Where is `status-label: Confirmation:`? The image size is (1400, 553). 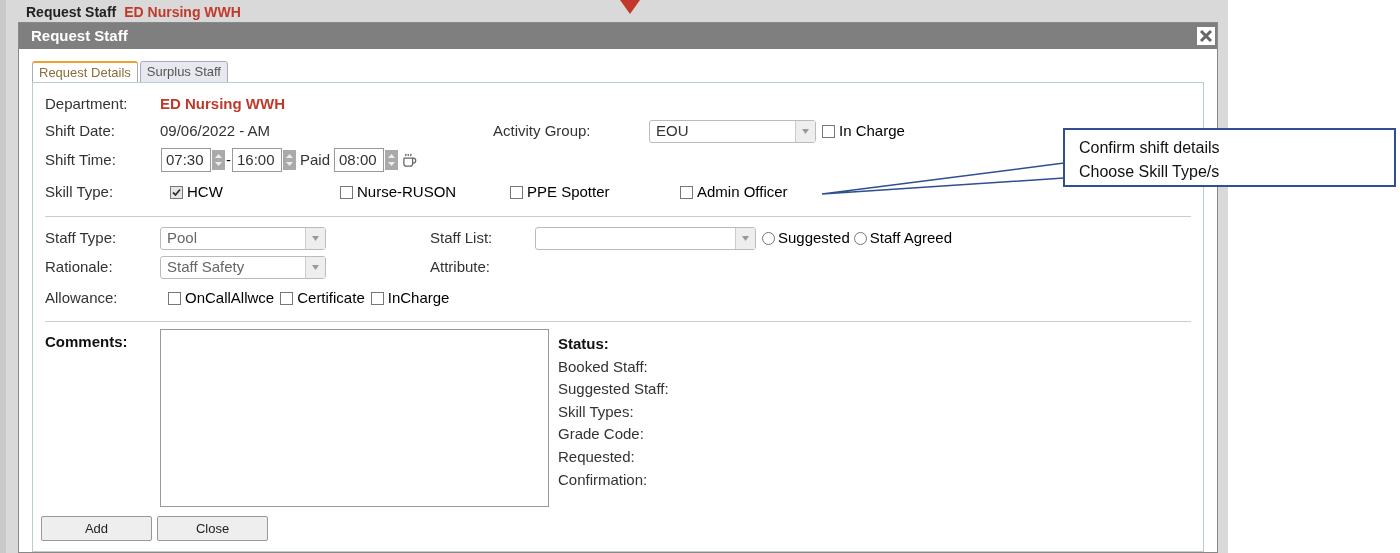
status-label: Confirmation: is located at coordinates (603, 479).